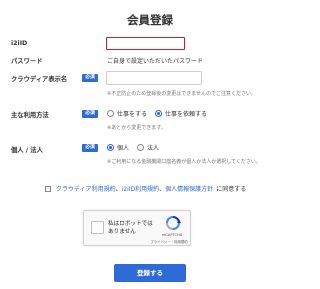  I want to click on radio-work-button, so click(110, 113).